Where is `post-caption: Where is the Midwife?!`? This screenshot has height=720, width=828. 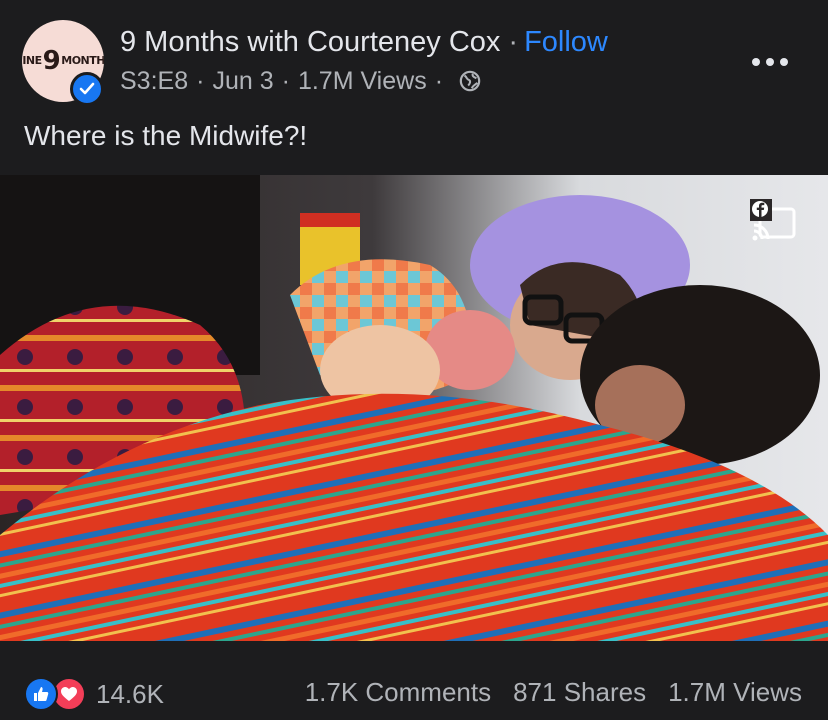 post-caption: Where is the Midwife?! is located at coordinates (166, 135).